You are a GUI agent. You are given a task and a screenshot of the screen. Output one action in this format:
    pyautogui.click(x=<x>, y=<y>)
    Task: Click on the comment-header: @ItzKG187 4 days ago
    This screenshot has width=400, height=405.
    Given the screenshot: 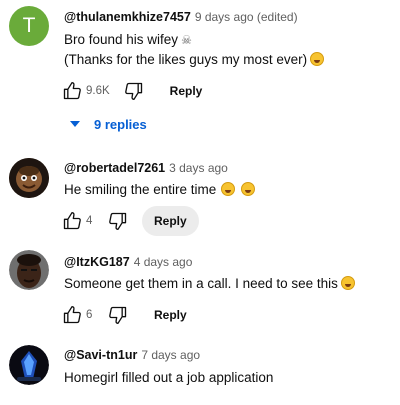 What is the action you would take?
    pyautogui.click(x=128, y=262)
    